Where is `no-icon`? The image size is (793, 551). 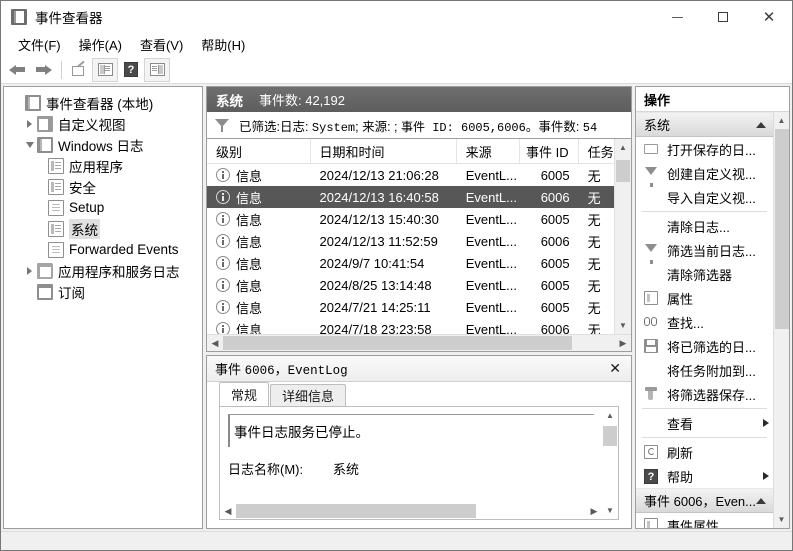
no-icon is located at coordinates (652, 197).